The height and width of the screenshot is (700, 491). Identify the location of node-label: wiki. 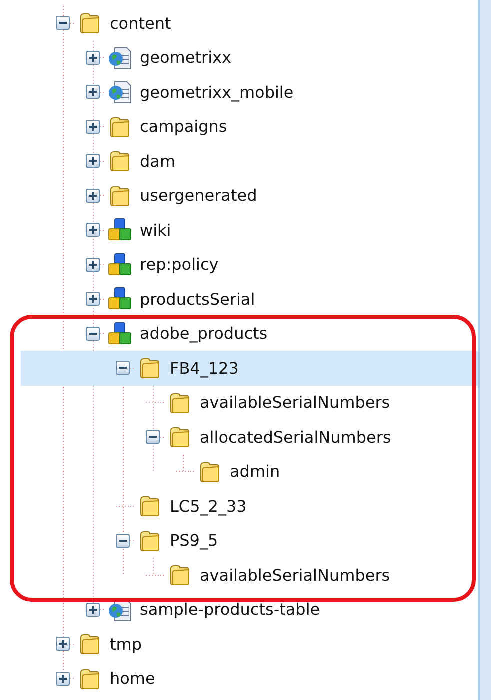
(156, 230).